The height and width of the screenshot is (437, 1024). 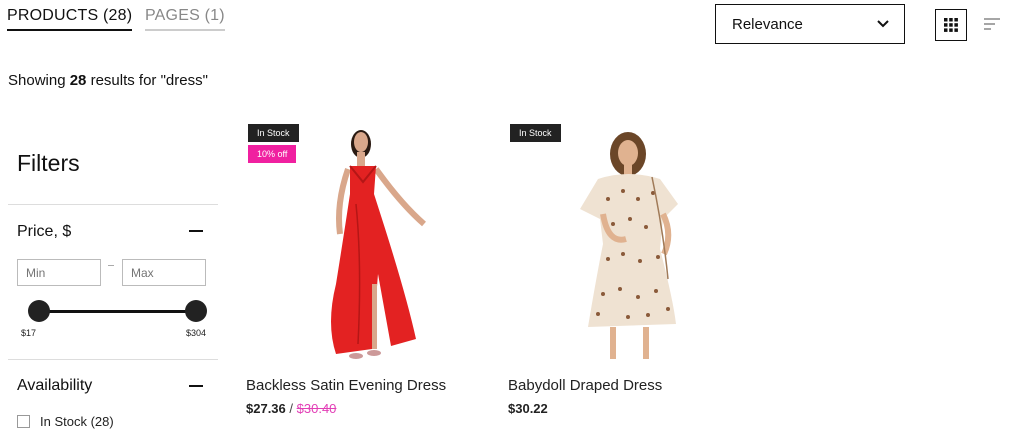 What do you see at coordinates (70, 19) in the screenshot?
I see `tab-products: PRODUCTS (28)` at bounding box center [70, 19].